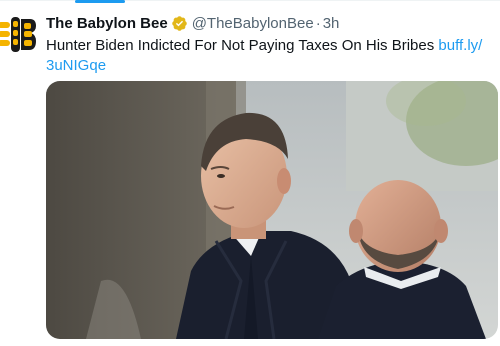 Image resolution: width=500 pixels, height=346 pixels. Describe the element at coordinates (100, 1) in the screenshot. I see `active-tab-indicator` at that location.